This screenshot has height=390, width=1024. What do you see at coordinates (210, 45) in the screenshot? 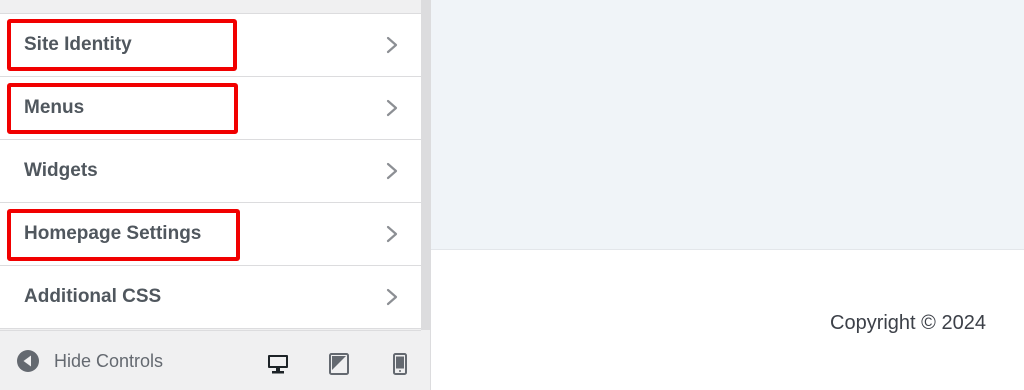
I see `menu-item-site-identity: Site Identity` at bounding box center [210, 45].